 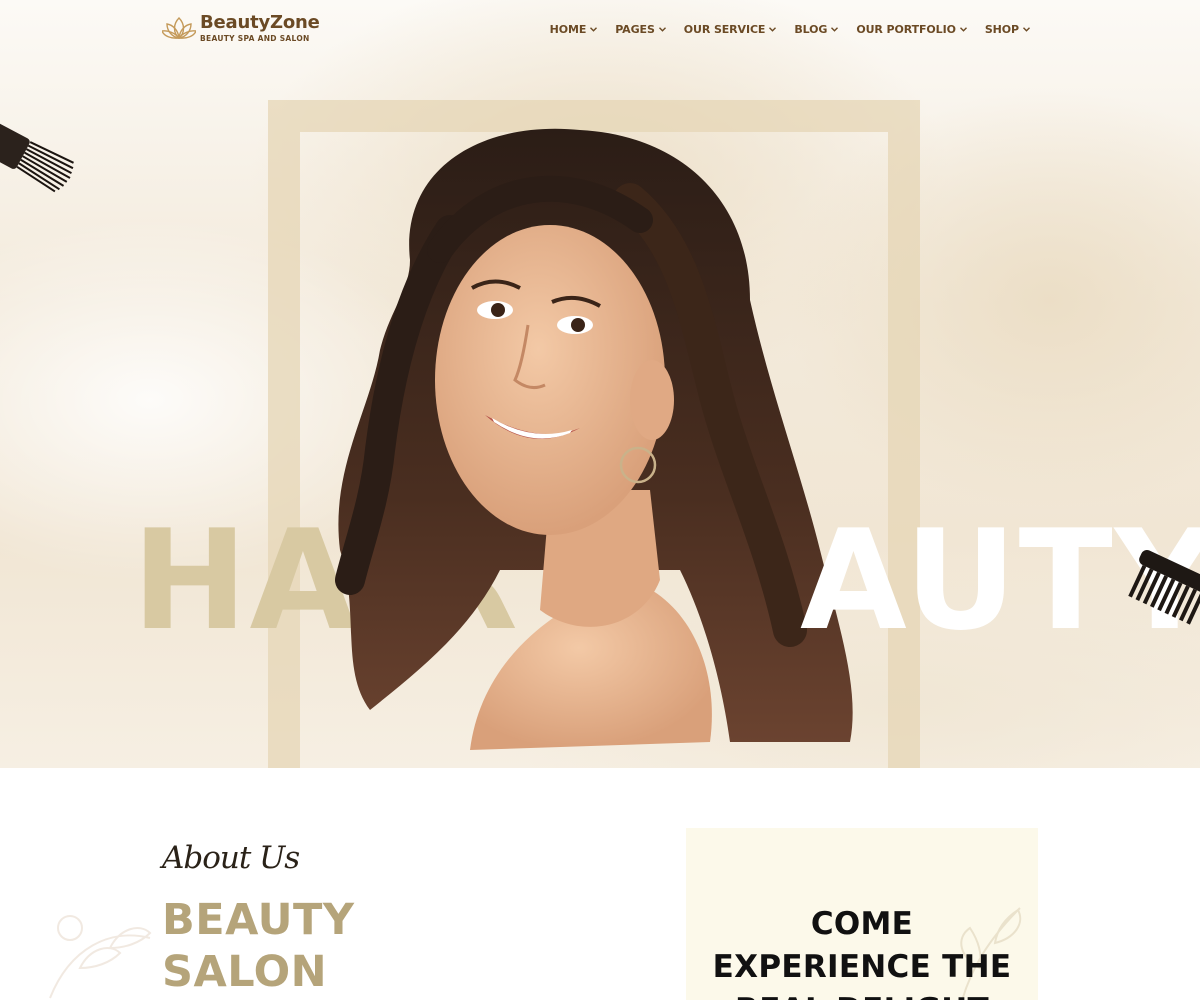 I want to click on nav-label: BLOG, so click(x=811, y=29).